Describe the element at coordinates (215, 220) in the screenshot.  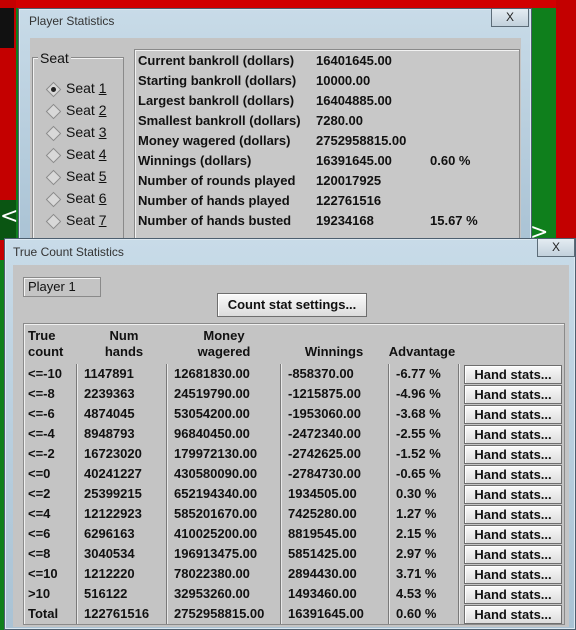
I see `stat-label: Number of hands busted` at that location.